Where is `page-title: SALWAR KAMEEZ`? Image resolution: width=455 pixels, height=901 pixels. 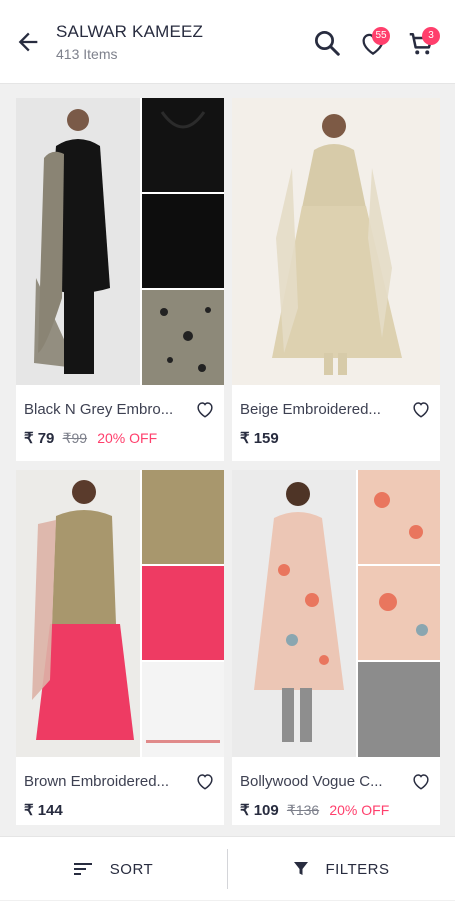
page-title: SALWAR KAMEEZ is located at coordinates (130, 31).